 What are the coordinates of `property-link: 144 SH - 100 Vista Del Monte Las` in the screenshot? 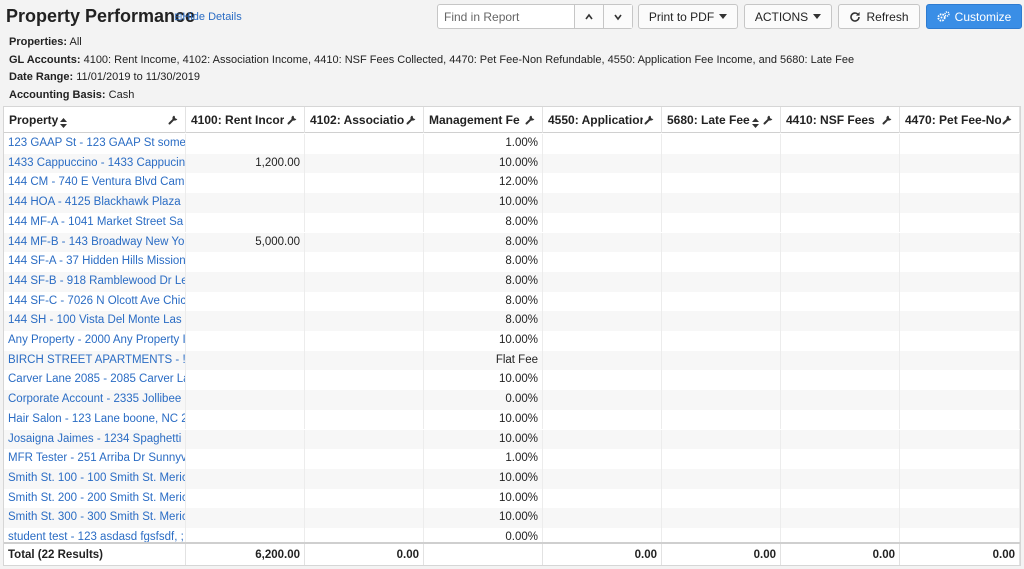 It's located at (95, 321).